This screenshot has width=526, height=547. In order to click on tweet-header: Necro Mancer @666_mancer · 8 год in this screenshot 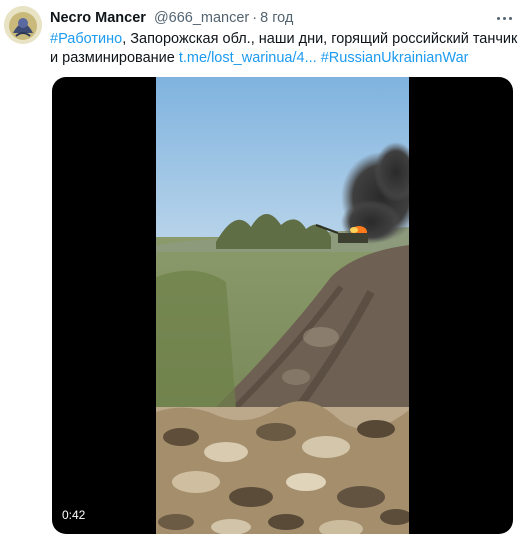, I will do `click(268, 18)`.